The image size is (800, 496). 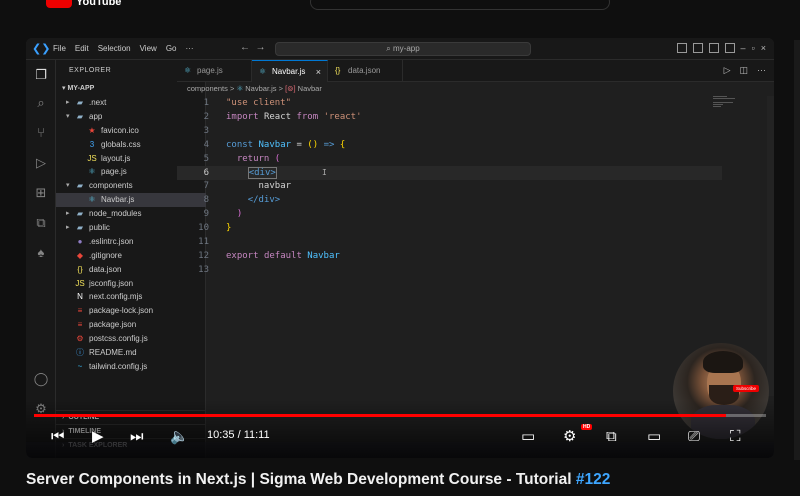 I want to click on layout-panel-icon, so click(x=697, y=48).